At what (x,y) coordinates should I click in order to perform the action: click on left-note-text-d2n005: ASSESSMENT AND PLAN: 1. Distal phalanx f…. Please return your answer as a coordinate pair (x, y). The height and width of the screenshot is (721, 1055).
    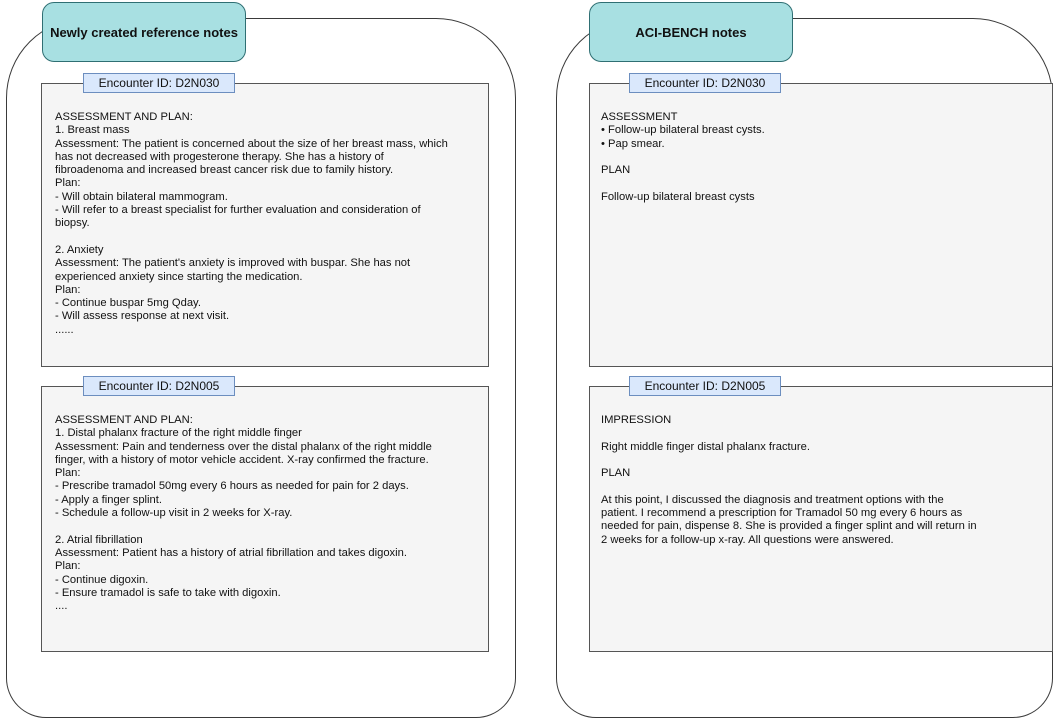
    Looking at the image, I should click on (243, 513).